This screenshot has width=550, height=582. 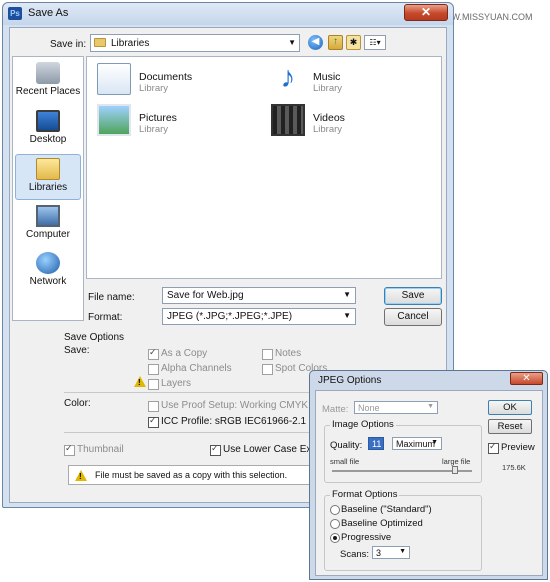 What do you see at coordinates (456, 461) in the screenshot?
I see `large-file-label: large file` at bounding box center [456, 461].